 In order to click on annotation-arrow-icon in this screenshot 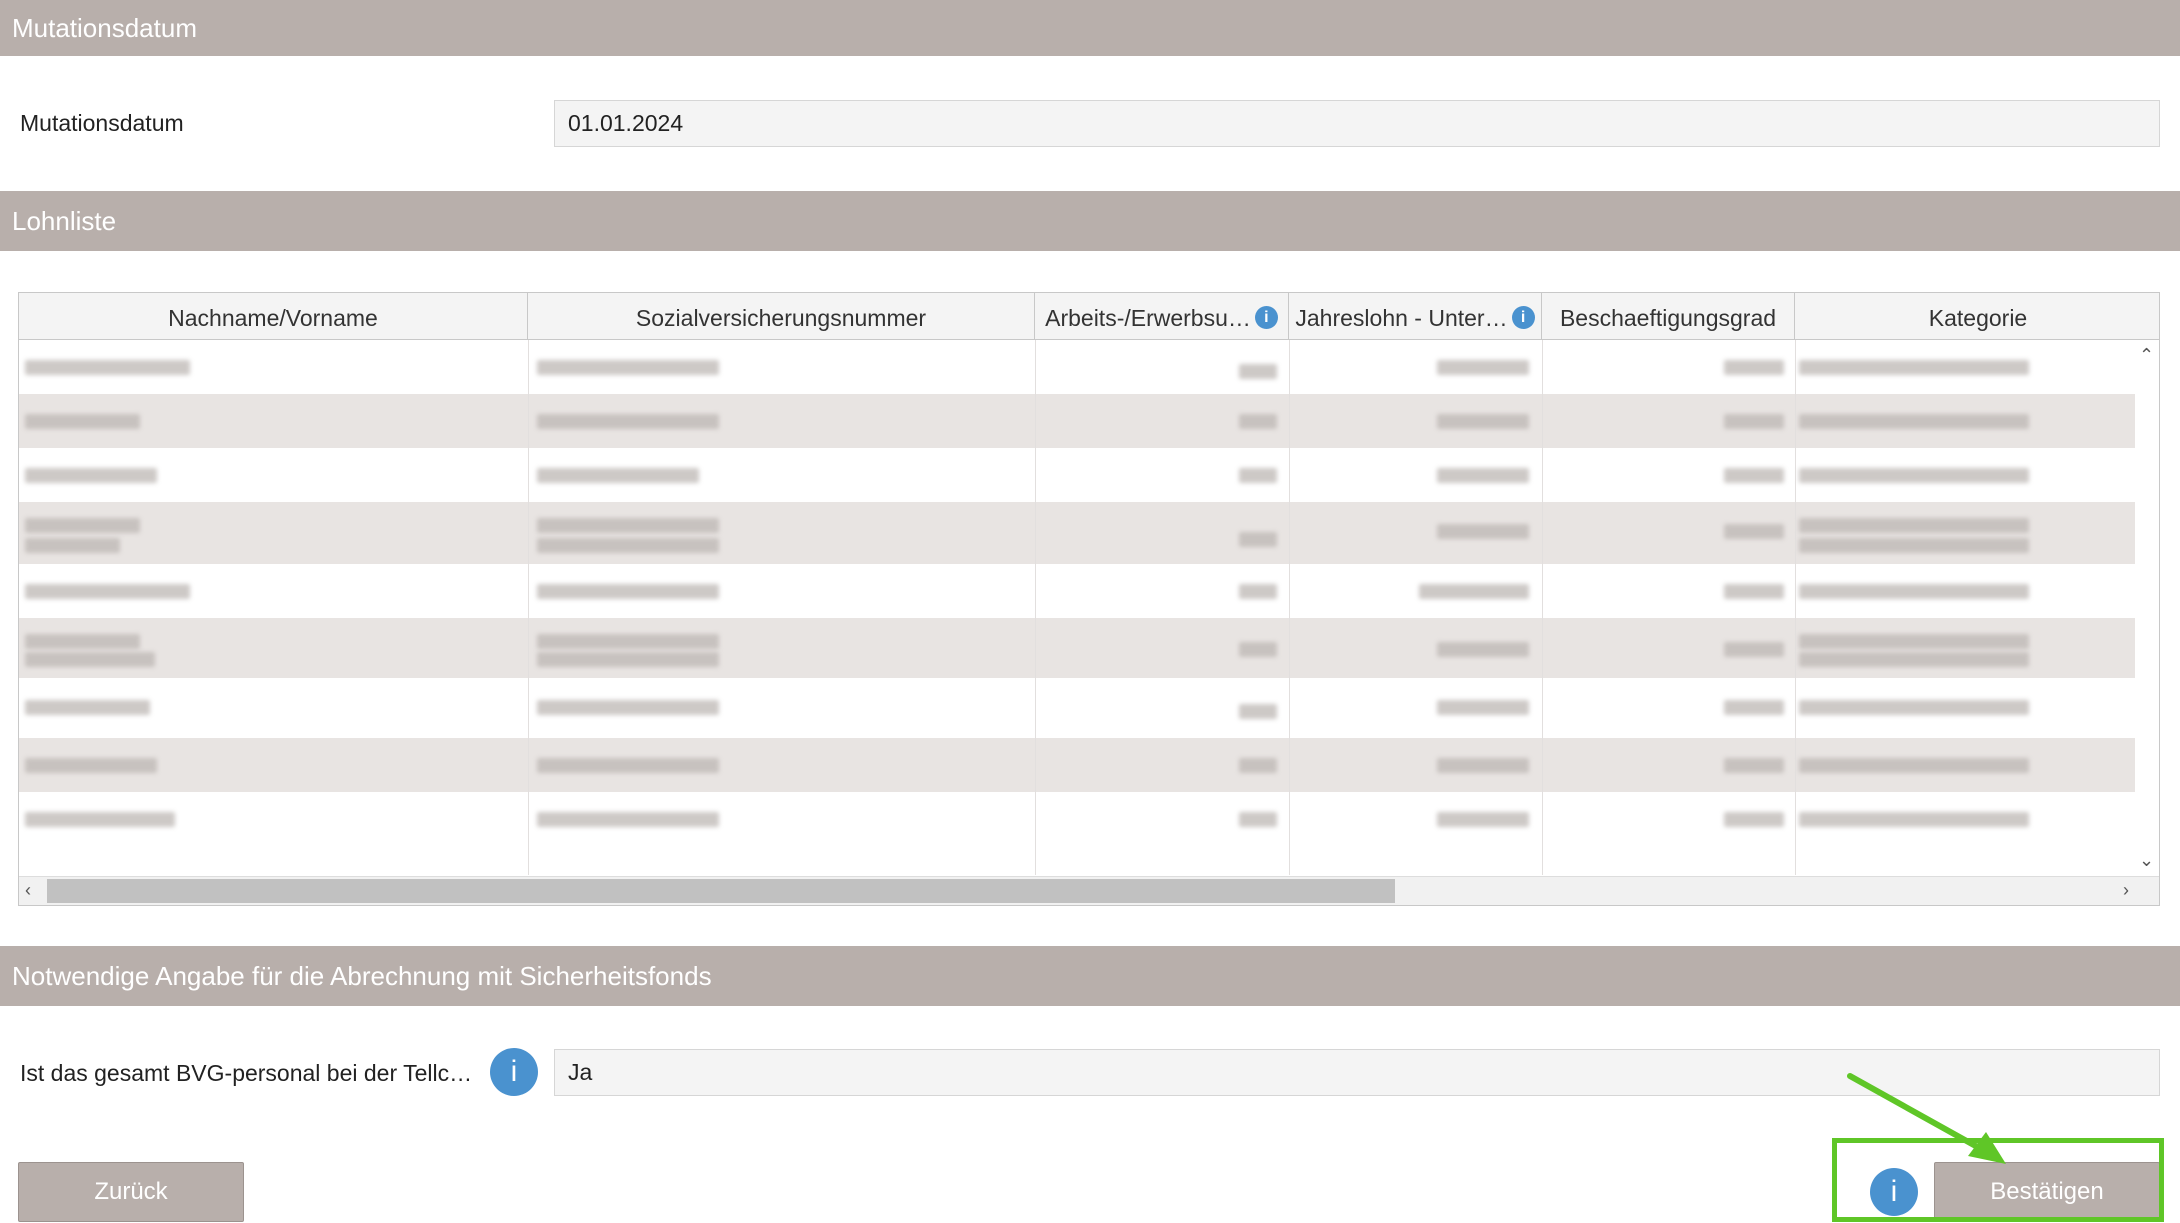, I will do `click(1926, 1118)`.